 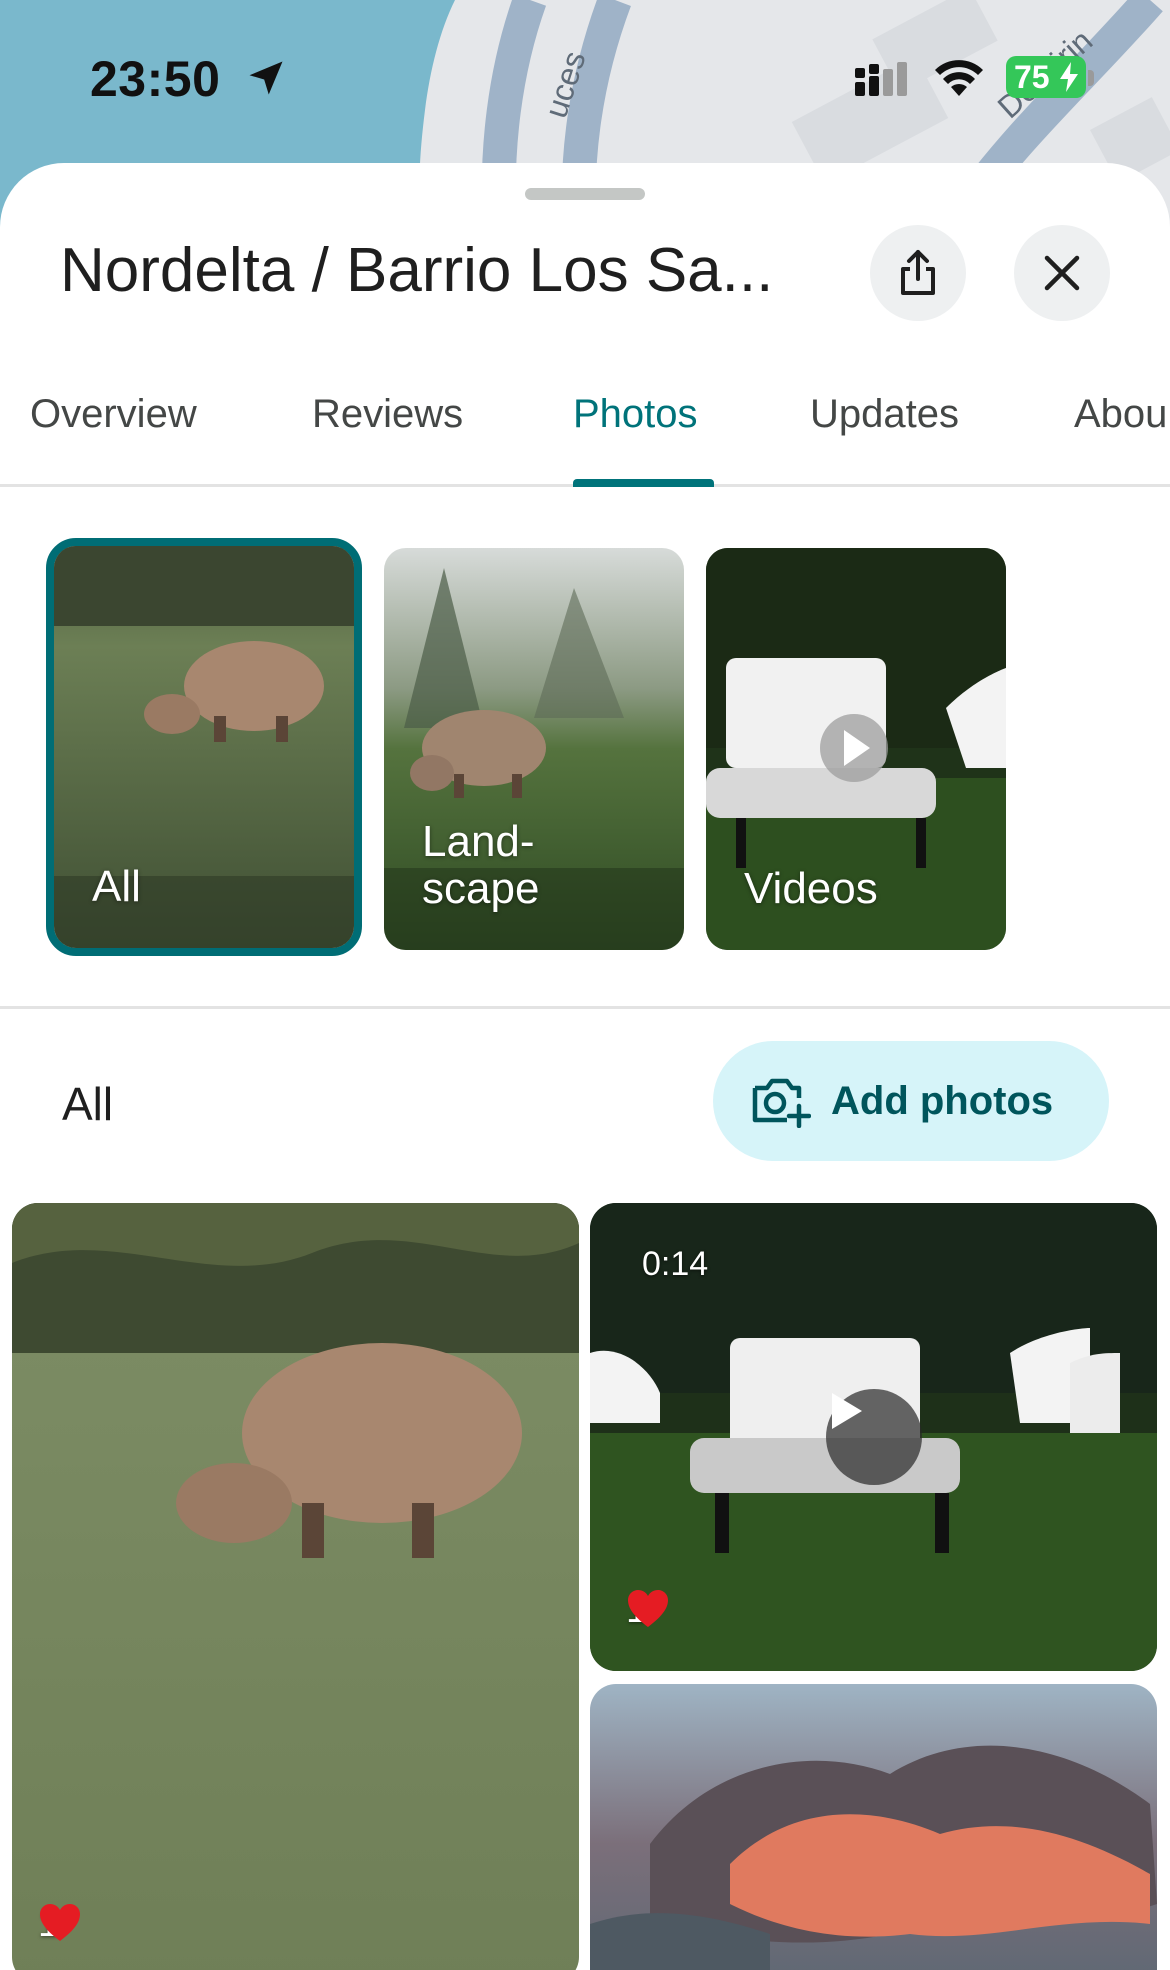 I want to click on video-duration: 0:14, so click(x=675, y=1264).